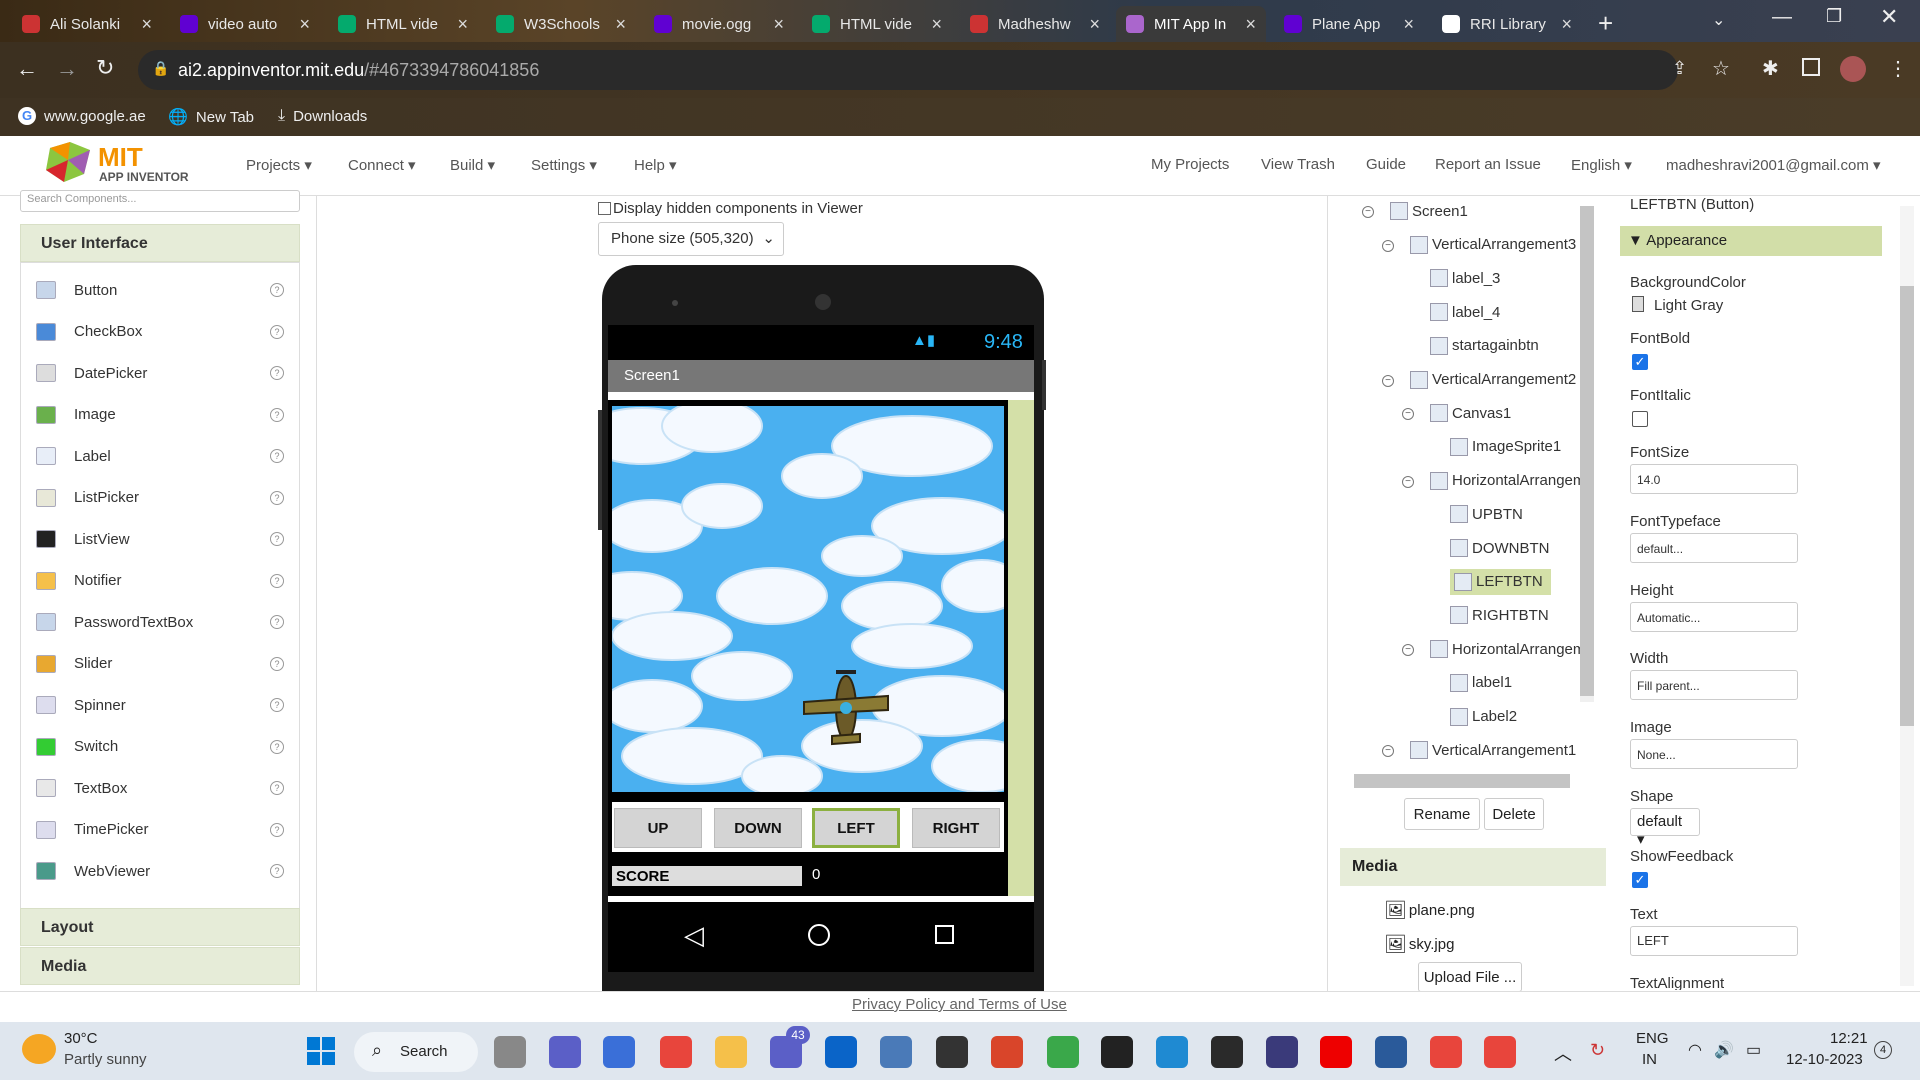 This screenshot has height=1080, width=1920. Describe the element at coordinates (1227, 1052) in the screenshot. I see `pycharm-icon` at that location.